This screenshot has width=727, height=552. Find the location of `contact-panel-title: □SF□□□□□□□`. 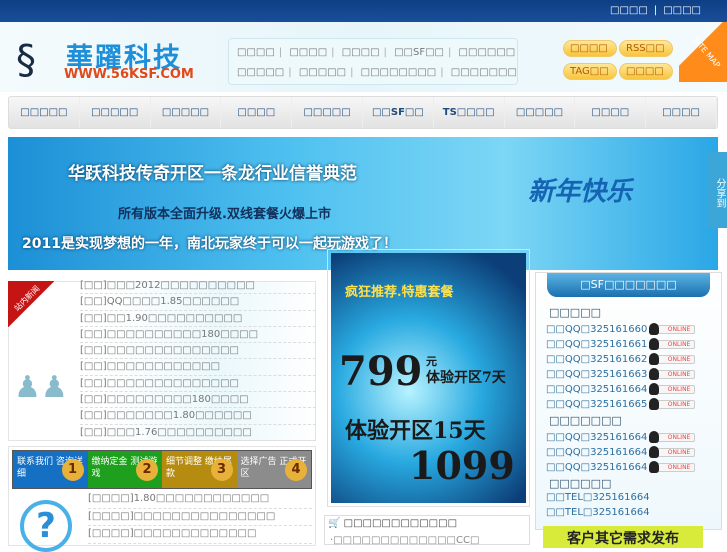

contact-panel-title: □SF□□□□□□□ is located at coordinates (628, 285).